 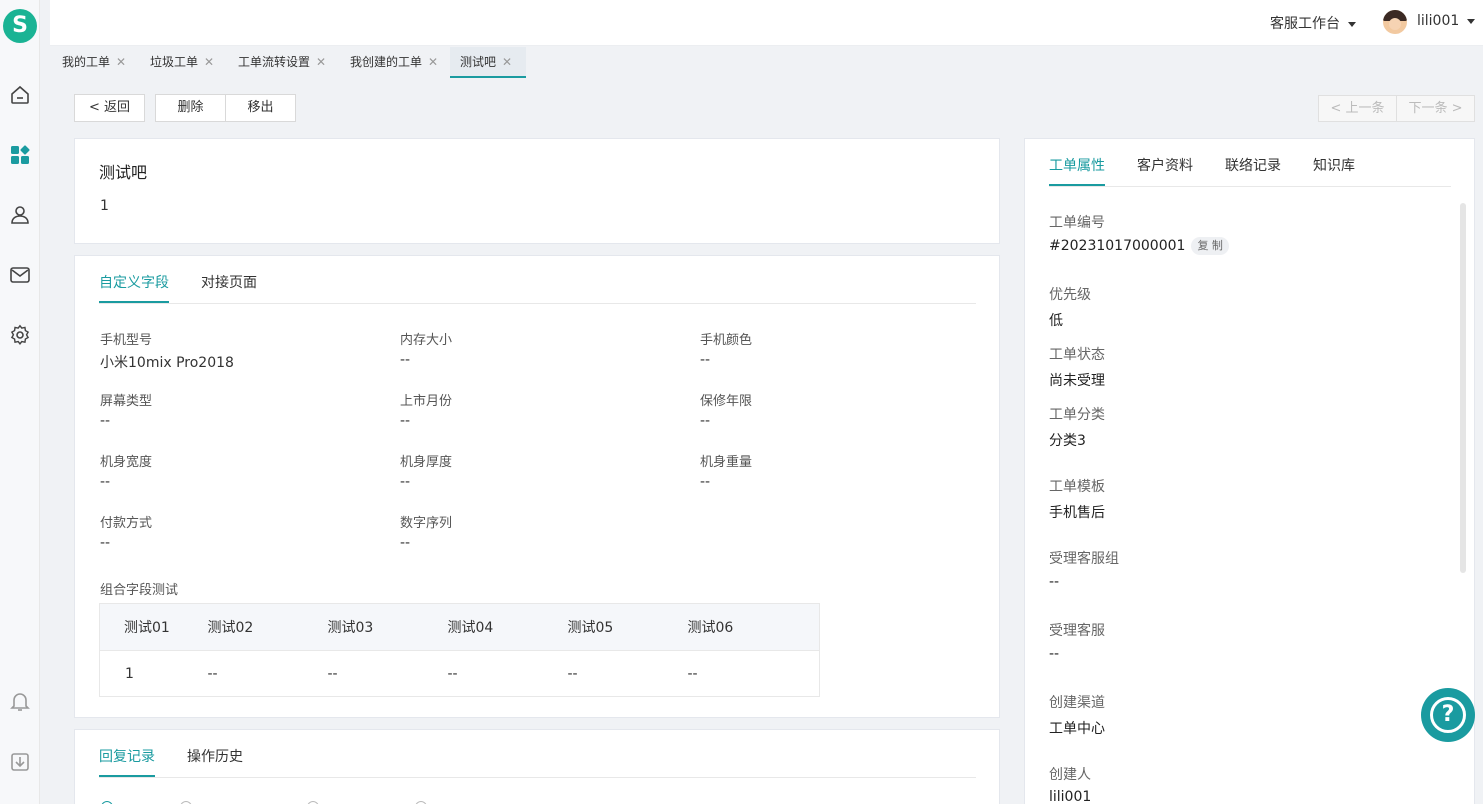 I want to click on move-out-button: 移出, so click(x=260, y=108).